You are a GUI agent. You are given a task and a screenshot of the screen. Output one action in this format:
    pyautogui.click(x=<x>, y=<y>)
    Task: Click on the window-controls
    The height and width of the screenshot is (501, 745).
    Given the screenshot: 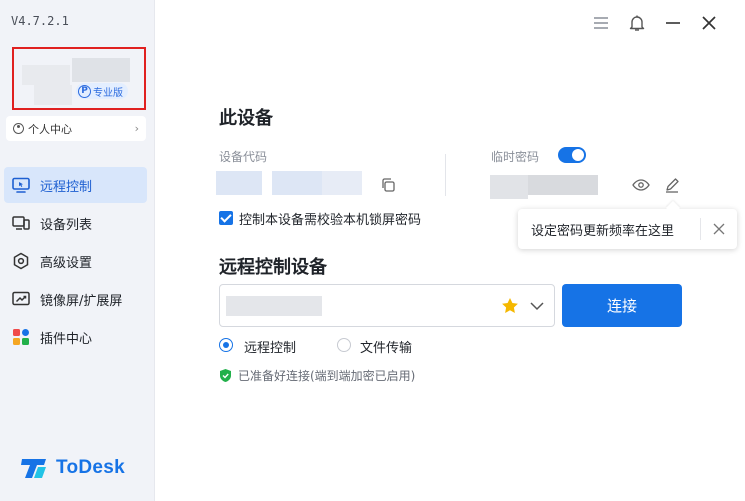 What is the action you would take?
    pyautogui.click(x=655, y=23)
    